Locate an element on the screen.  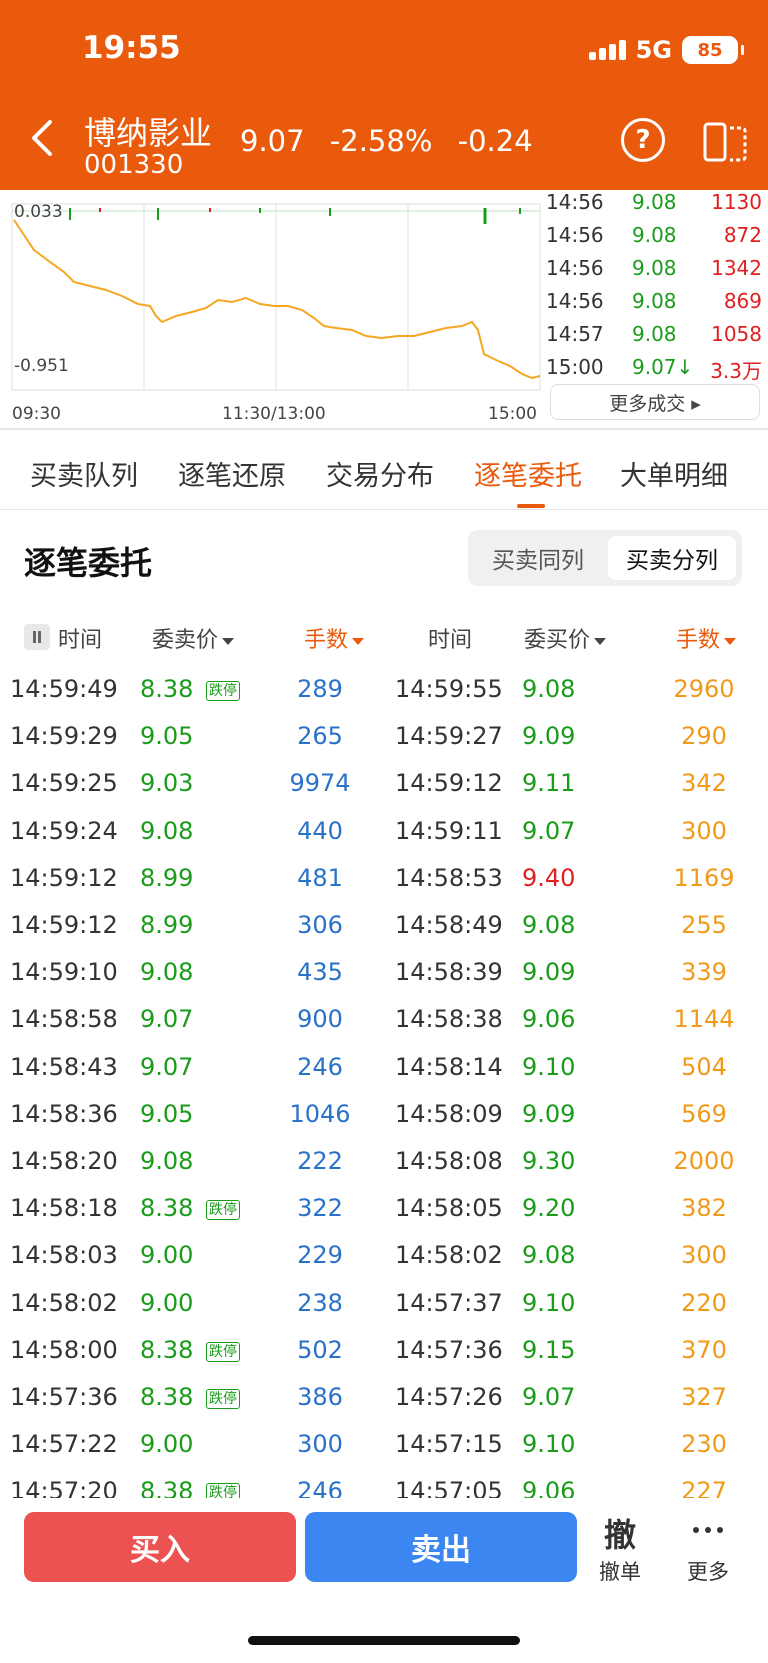
sell-time: 14:57:22 is located at coordinates (64, 1444).